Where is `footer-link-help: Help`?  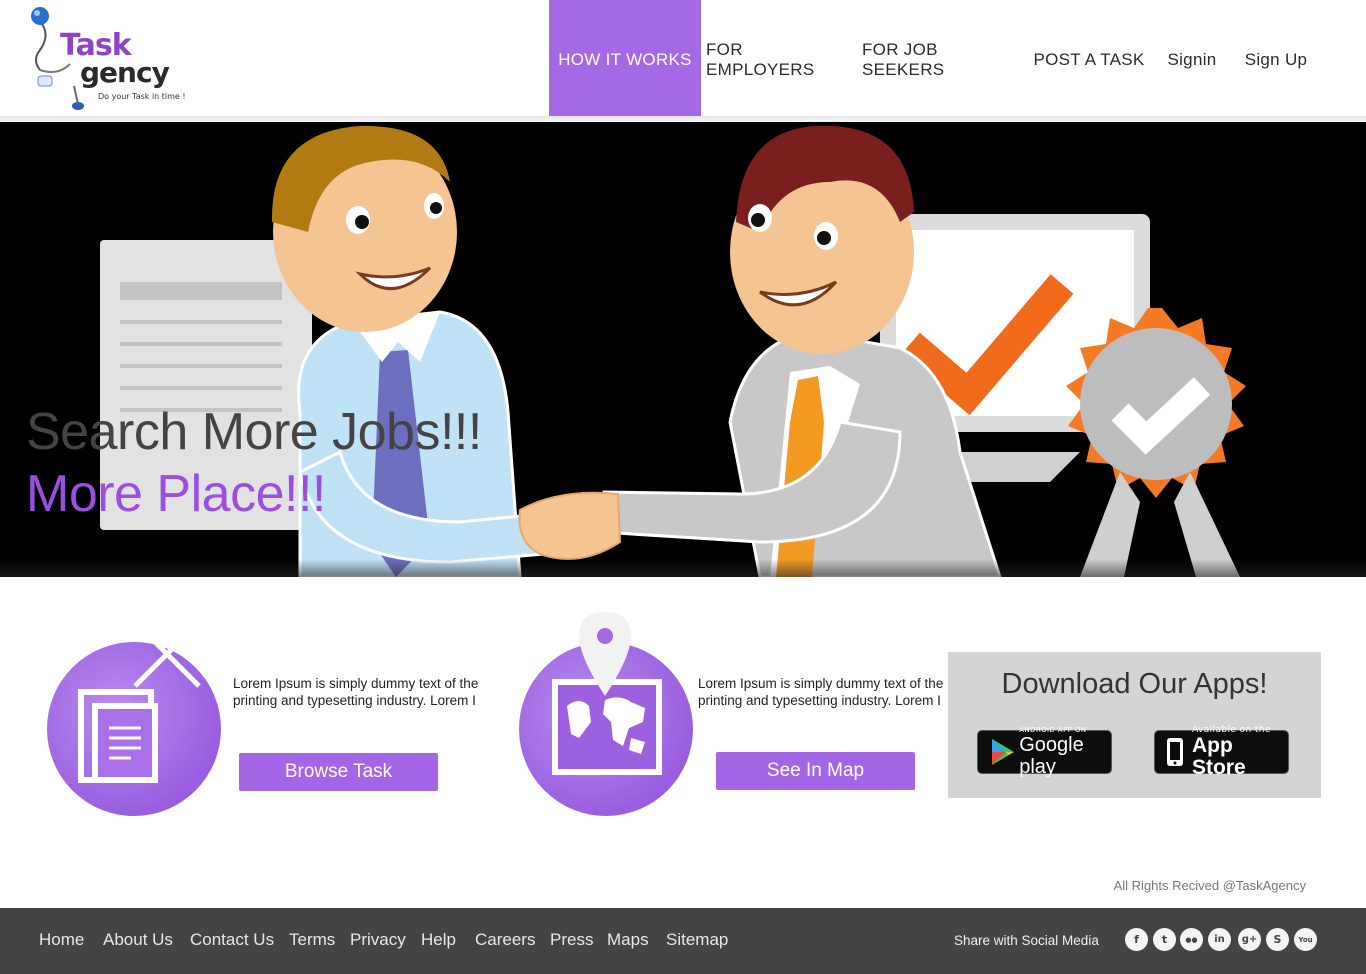 footer-link-help: Help is located at coordinates (438, 940).